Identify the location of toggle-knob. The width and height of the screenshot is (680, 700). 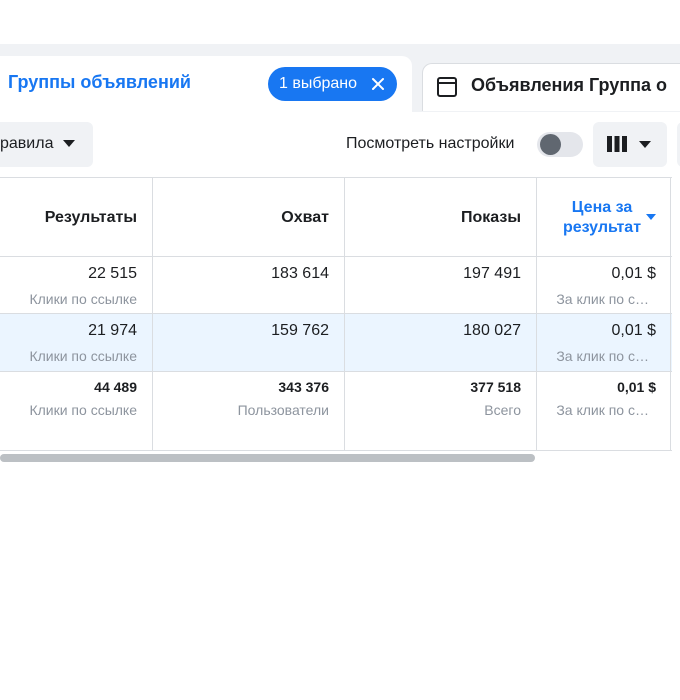
(550, 144).